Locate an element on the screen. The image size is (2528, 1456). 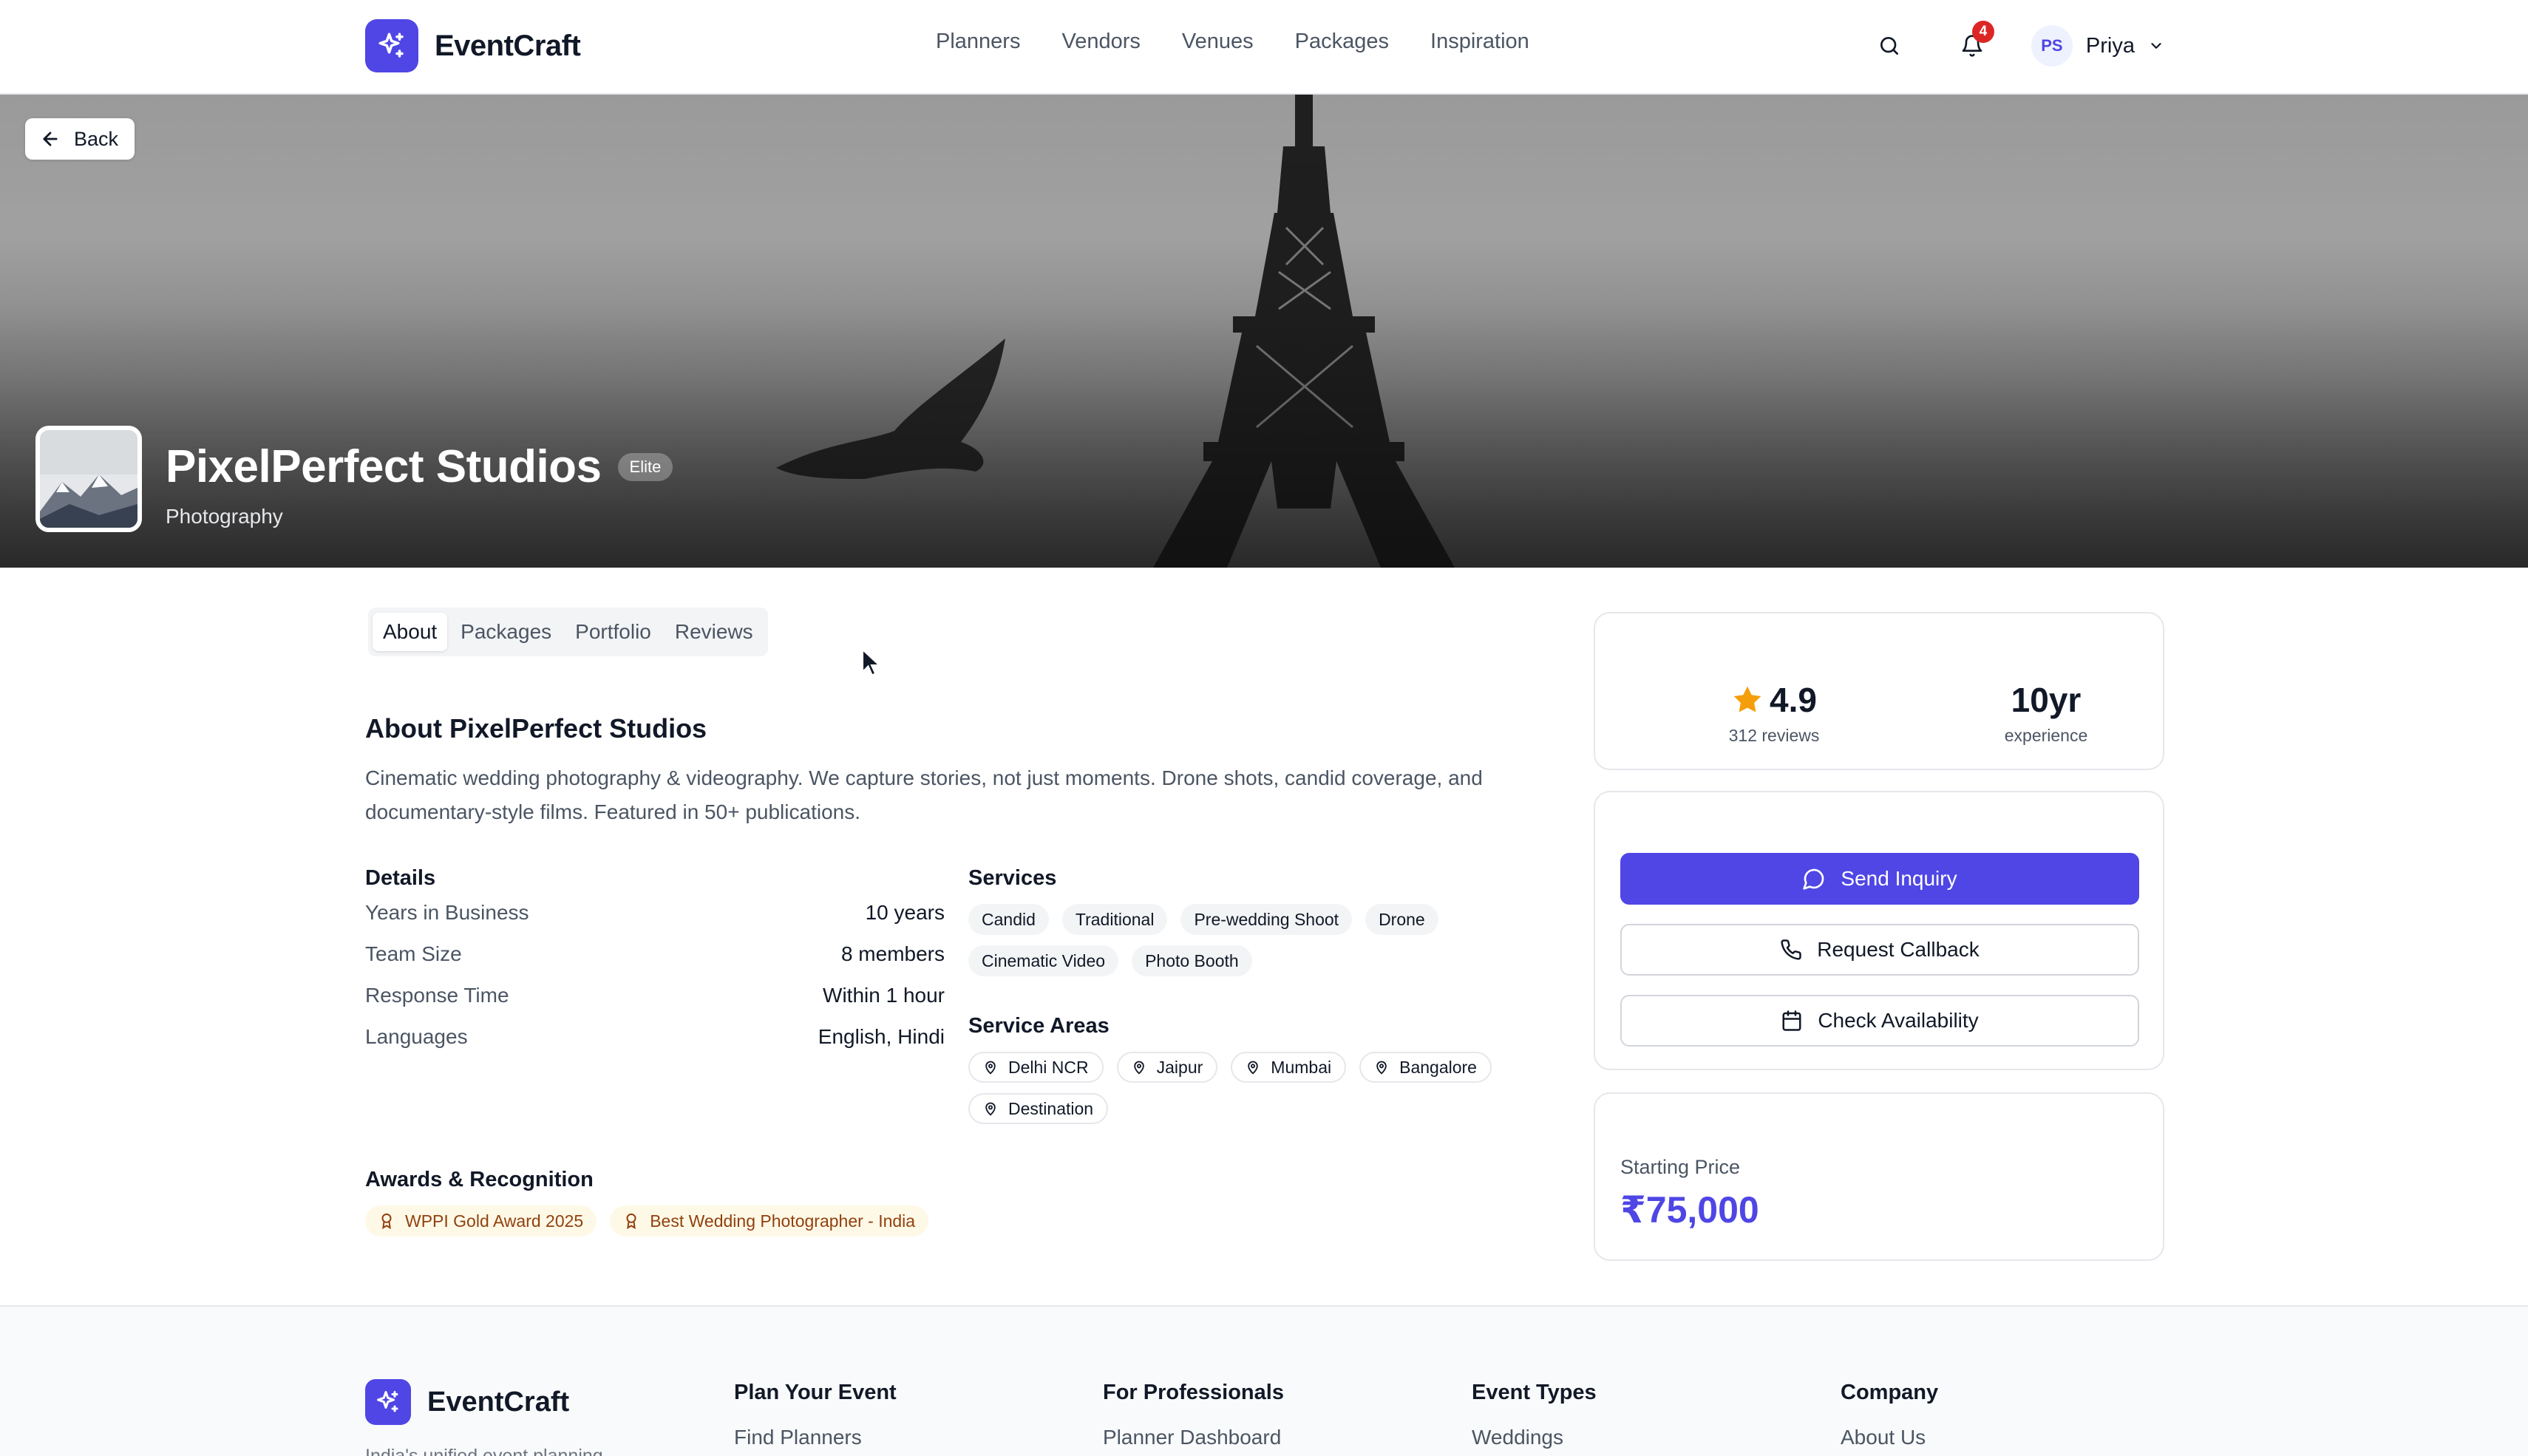
search-button is located at coordinates (1890, 45).